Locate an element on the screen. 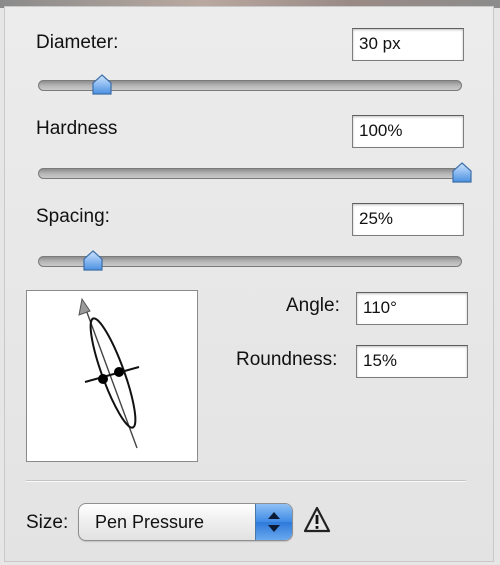  size-label: Size: is located at coordinates (47, 522).